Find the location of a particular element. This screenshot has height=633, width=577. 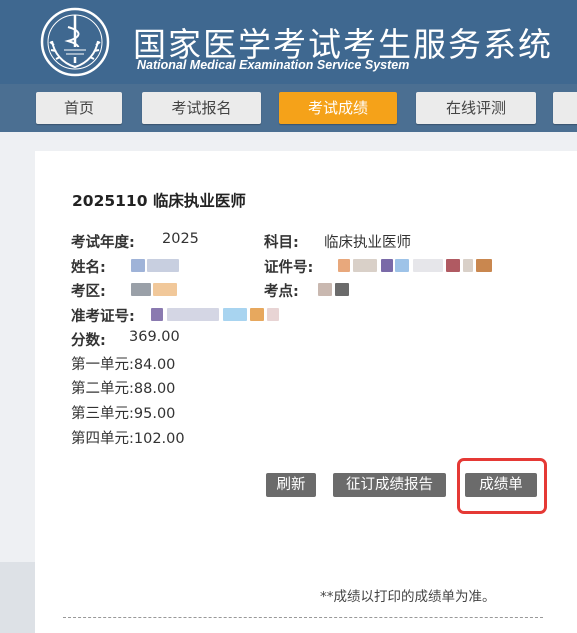

medical-emblem-icon is located at coordinates (75, 42).